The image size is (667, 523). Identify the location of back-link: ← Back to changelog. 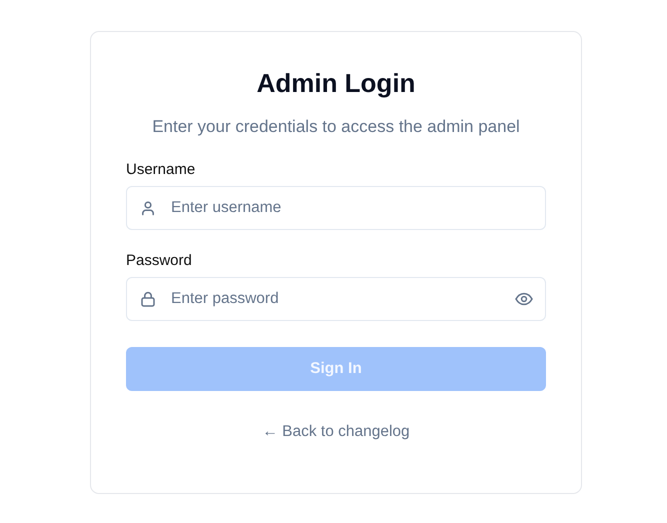
(336, 432).